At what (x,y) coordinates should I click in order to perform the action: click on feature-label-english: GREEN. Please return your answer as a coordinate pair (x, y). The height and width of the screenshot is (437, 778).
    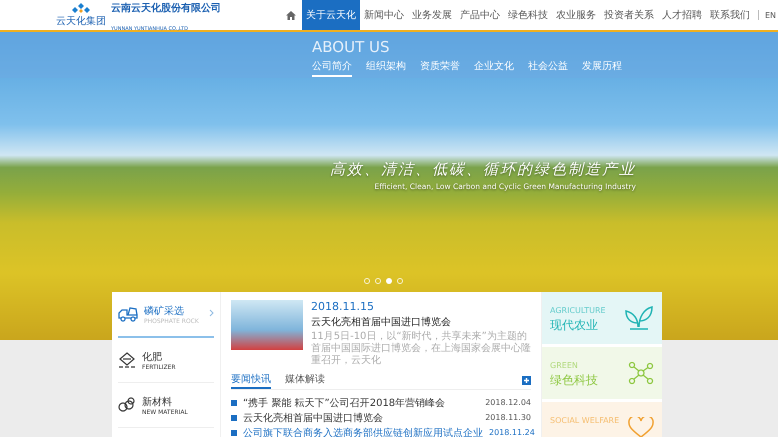
    Looking at the image, I should click on (564, 365).